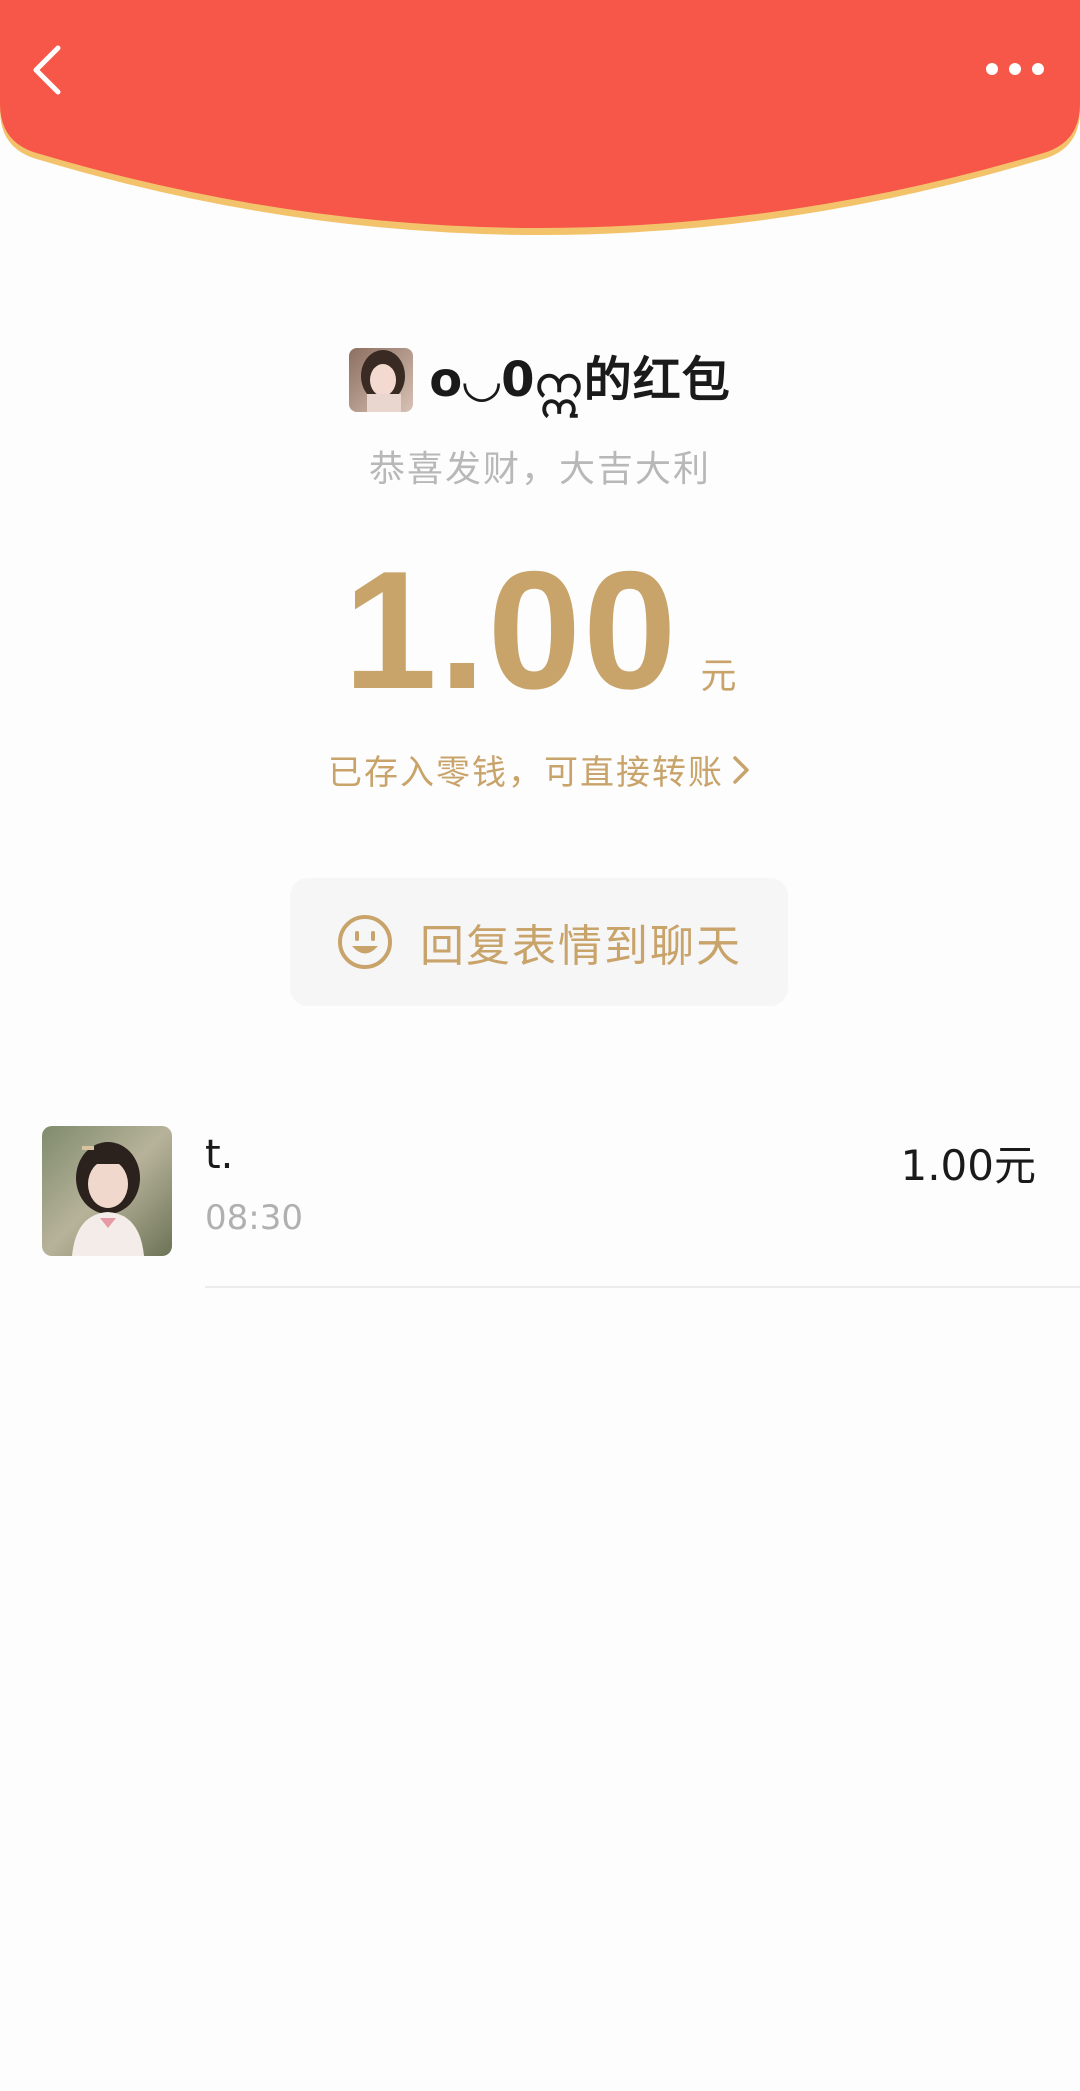 This screenshot has width=1080, height=2091. I want to click on more-button, so click(1015, 67).